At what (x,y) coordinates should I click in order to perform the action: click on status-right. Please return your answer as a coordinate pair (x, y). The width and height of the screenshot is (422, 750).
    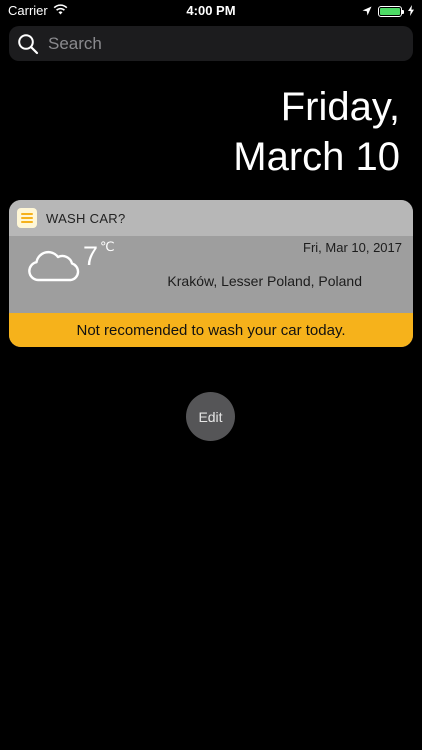
    Looking at the image, I should click on (388, 11).